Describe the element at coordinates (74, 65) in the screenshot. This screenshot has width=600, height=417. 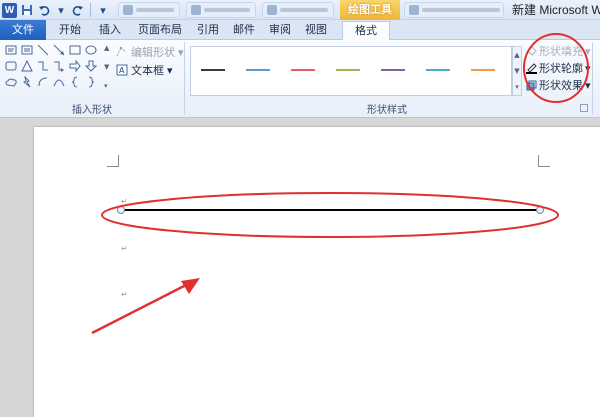
I see `right-arrow-shape-icon` at that location.